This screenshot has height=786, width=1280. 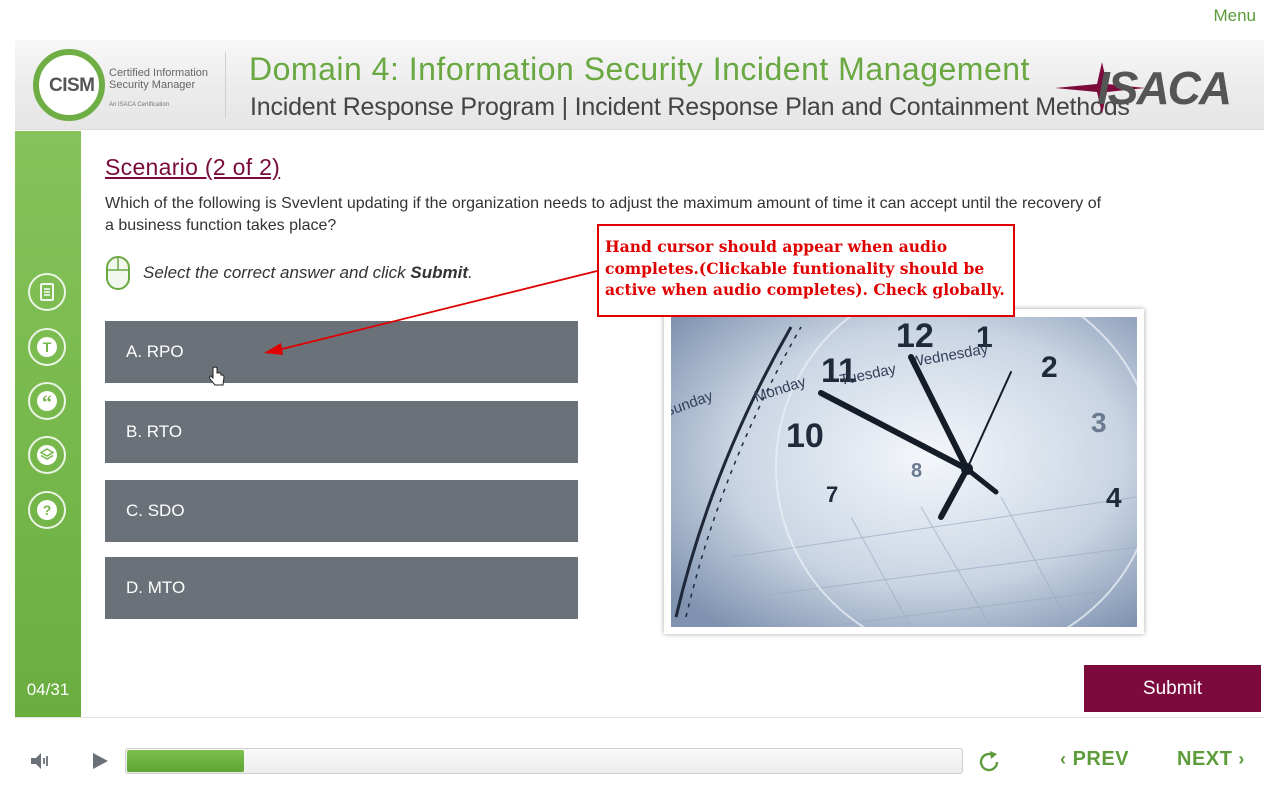 What do you see at coordinates (193, 167) in the screenshot?
I see `scenario-title: Scenario (2 of 2)` at bounding box center [193, 167].